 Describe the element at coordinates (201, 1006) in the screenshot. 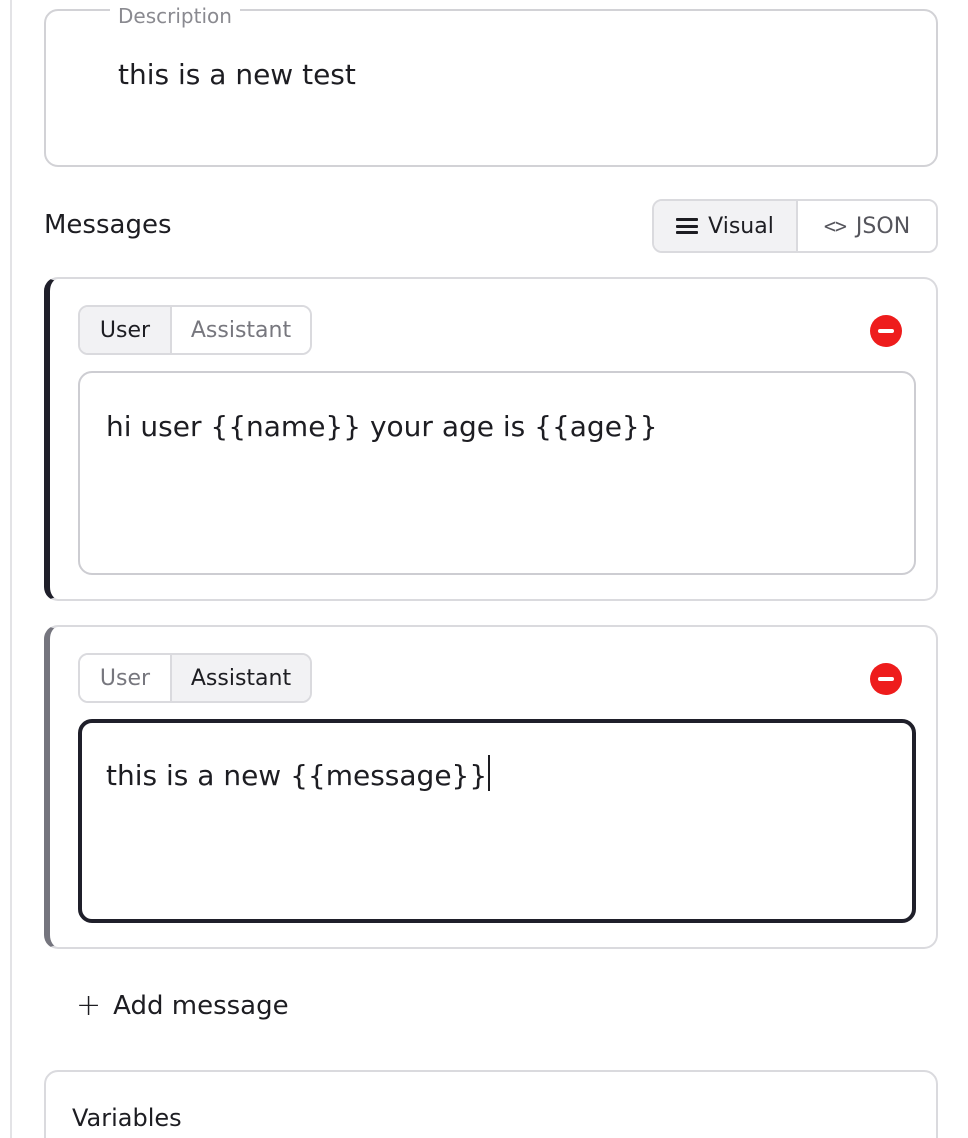

I see `add-message-label: Add message` at that location.